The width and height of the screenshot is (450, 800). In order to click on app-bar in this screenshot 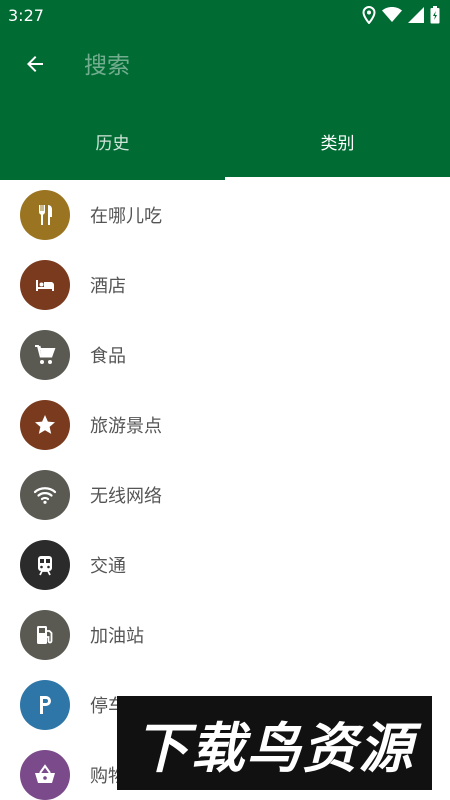, I will do `click(225, 66)`.